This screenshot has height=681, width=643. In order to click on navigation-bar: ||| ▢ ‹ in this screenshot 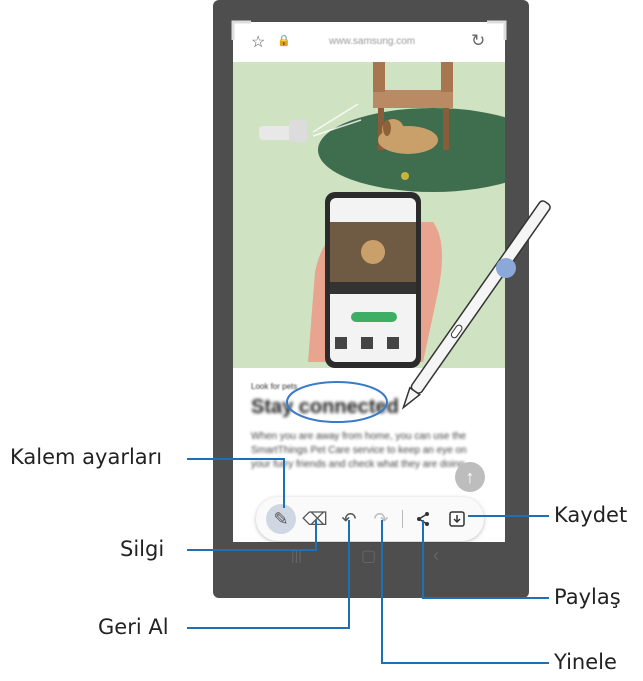, I will do `click(369, 558)`.